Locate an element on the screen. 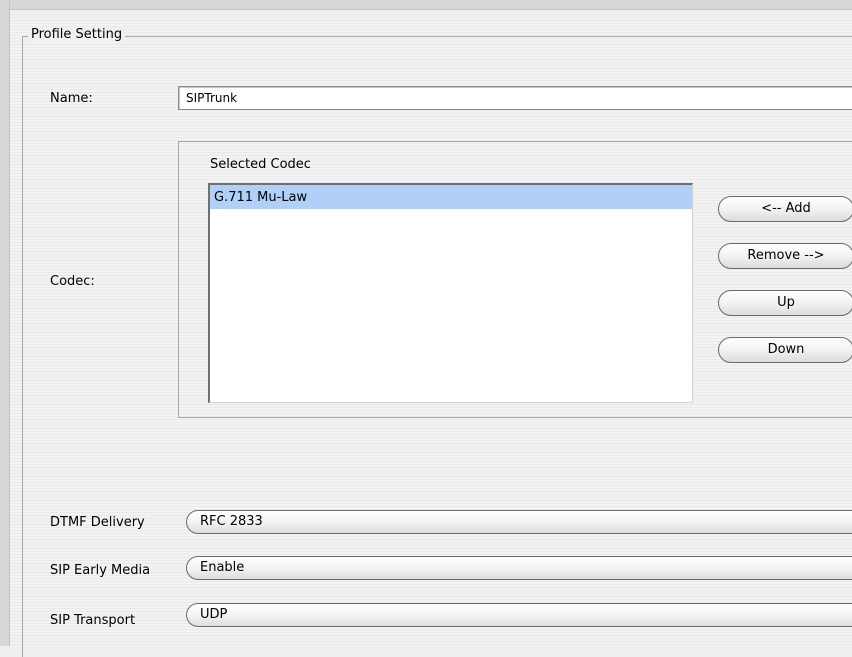 The height and width of the screenshot is (657, 852). sip-transport-label: SIP Transport is located at coordinates (93, 620).